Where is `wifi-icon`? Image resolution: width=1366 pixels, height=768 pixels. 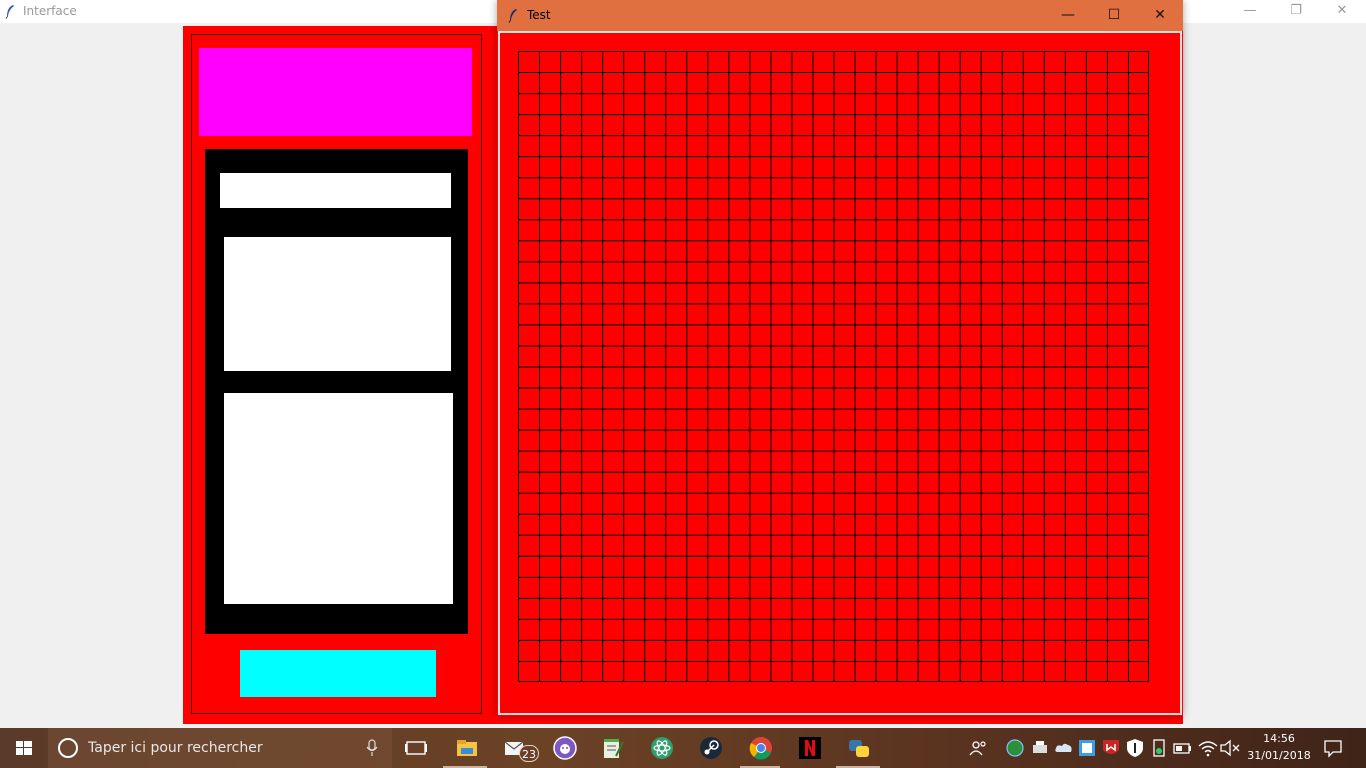 wifi-icon is located at coordinates (1208, 748).